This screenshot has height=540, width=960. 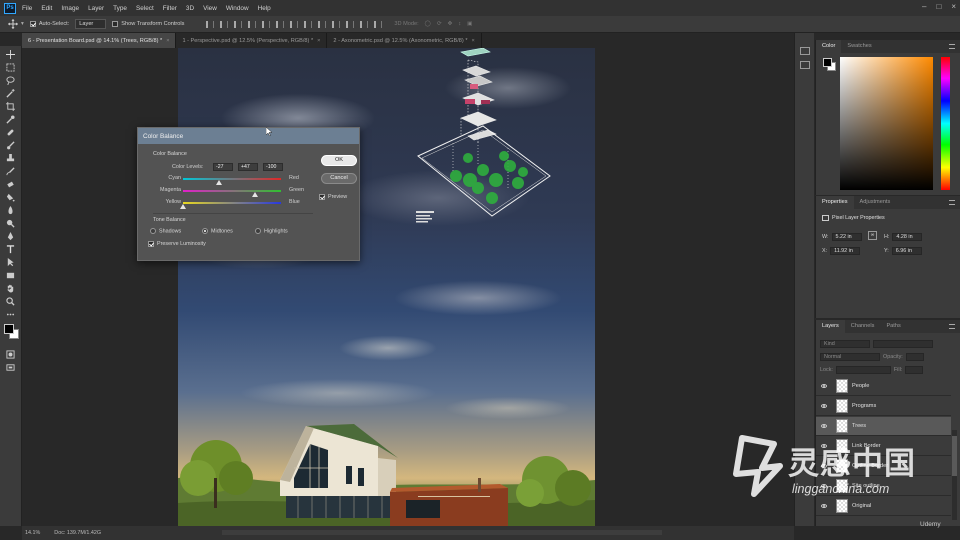 I want to click on auto-select-checkbox: Auto-Select:, so click(x=49, y=24).